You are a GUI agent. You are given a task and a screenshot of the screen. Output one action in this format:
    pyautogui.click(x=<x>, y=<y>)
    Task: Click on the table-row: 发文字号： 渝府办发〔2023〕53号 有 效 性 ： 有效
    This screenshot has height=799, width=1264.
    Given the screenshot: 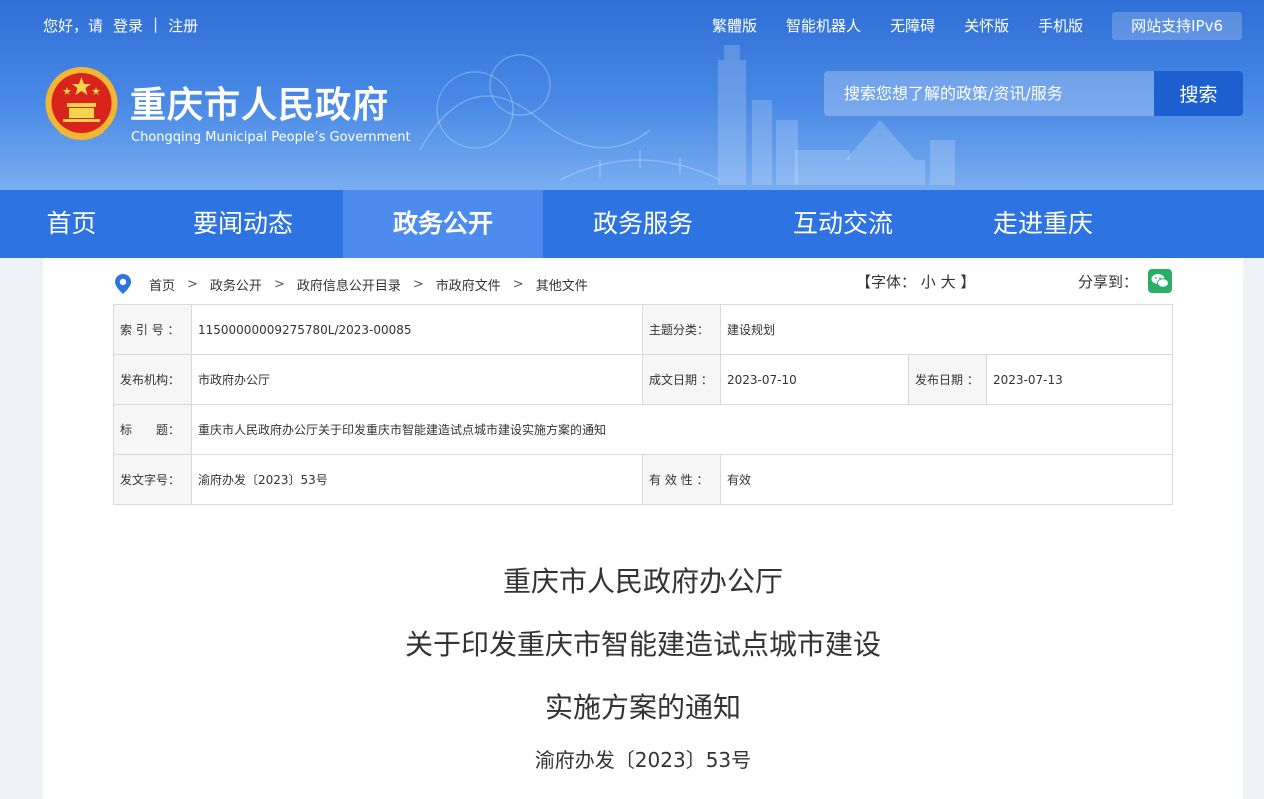 What is the action you would take?
    pyautogui.click(x=643, y=479)
    